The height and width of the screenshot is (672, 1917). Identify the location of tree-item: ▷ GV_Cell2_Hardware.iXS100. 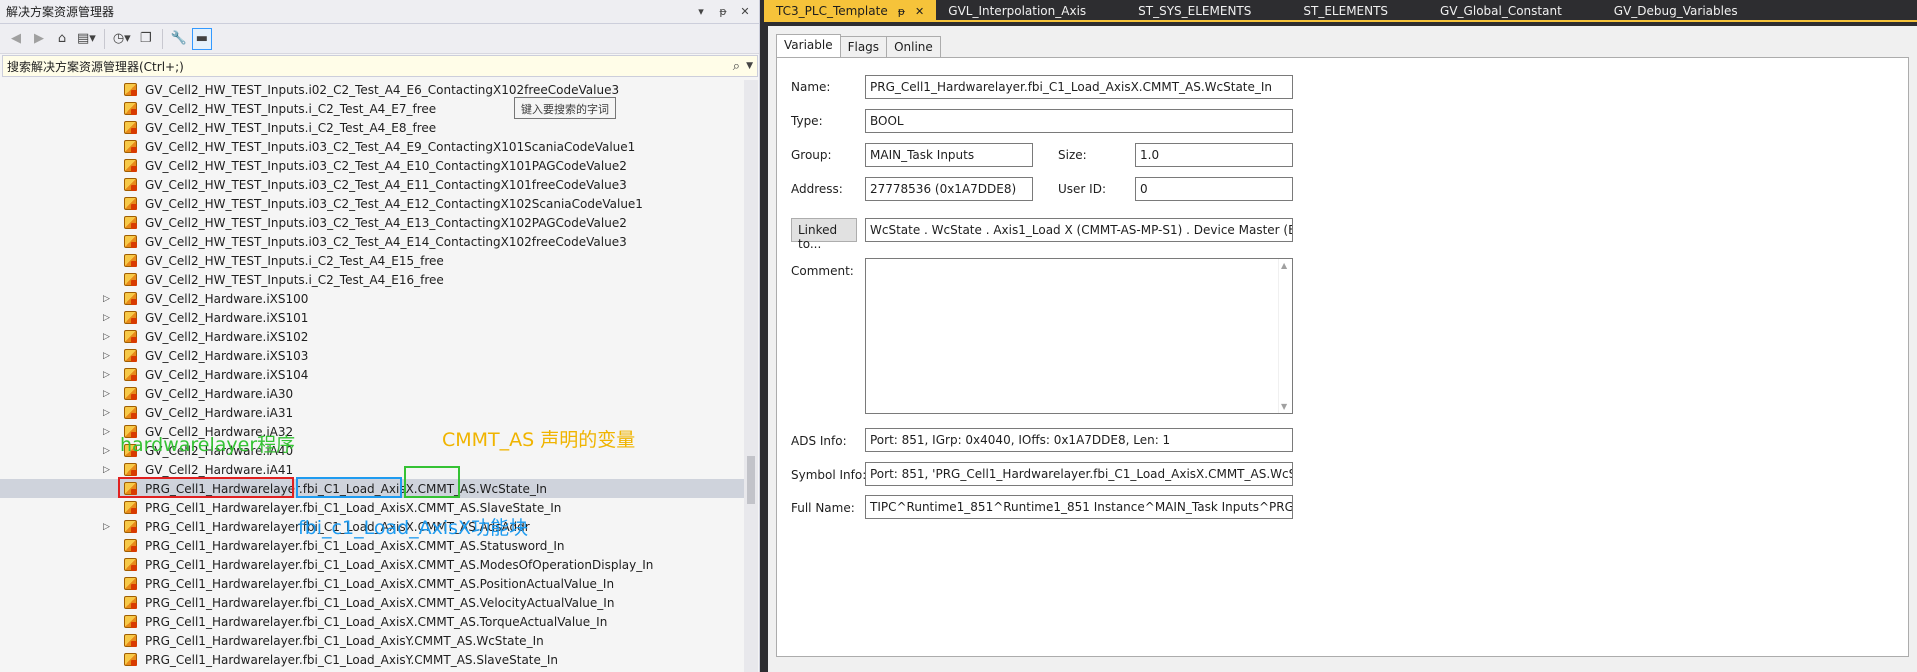
(372, 298).